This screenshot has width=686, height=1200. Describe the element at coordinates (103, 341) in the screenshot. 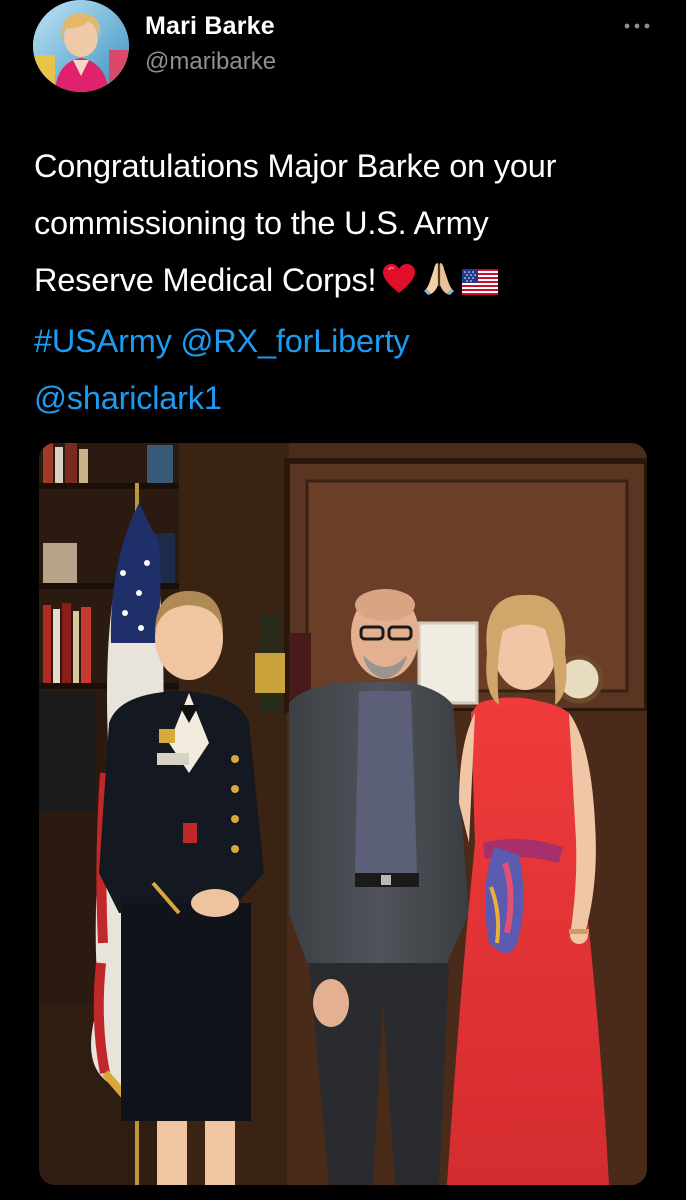

I see `hashtag-usarmy-link: #USArmy` at that location.